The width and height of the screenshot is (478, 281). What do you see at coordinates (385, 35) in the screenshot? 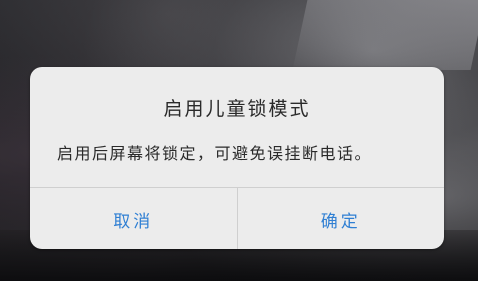
I see `background-image` at bounding box center [385, 35].